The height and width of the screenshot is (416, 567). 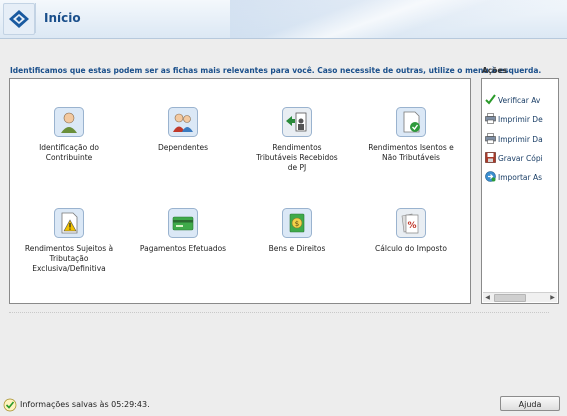 I want to click on checkmark-icon, so click(x=490, y=99).